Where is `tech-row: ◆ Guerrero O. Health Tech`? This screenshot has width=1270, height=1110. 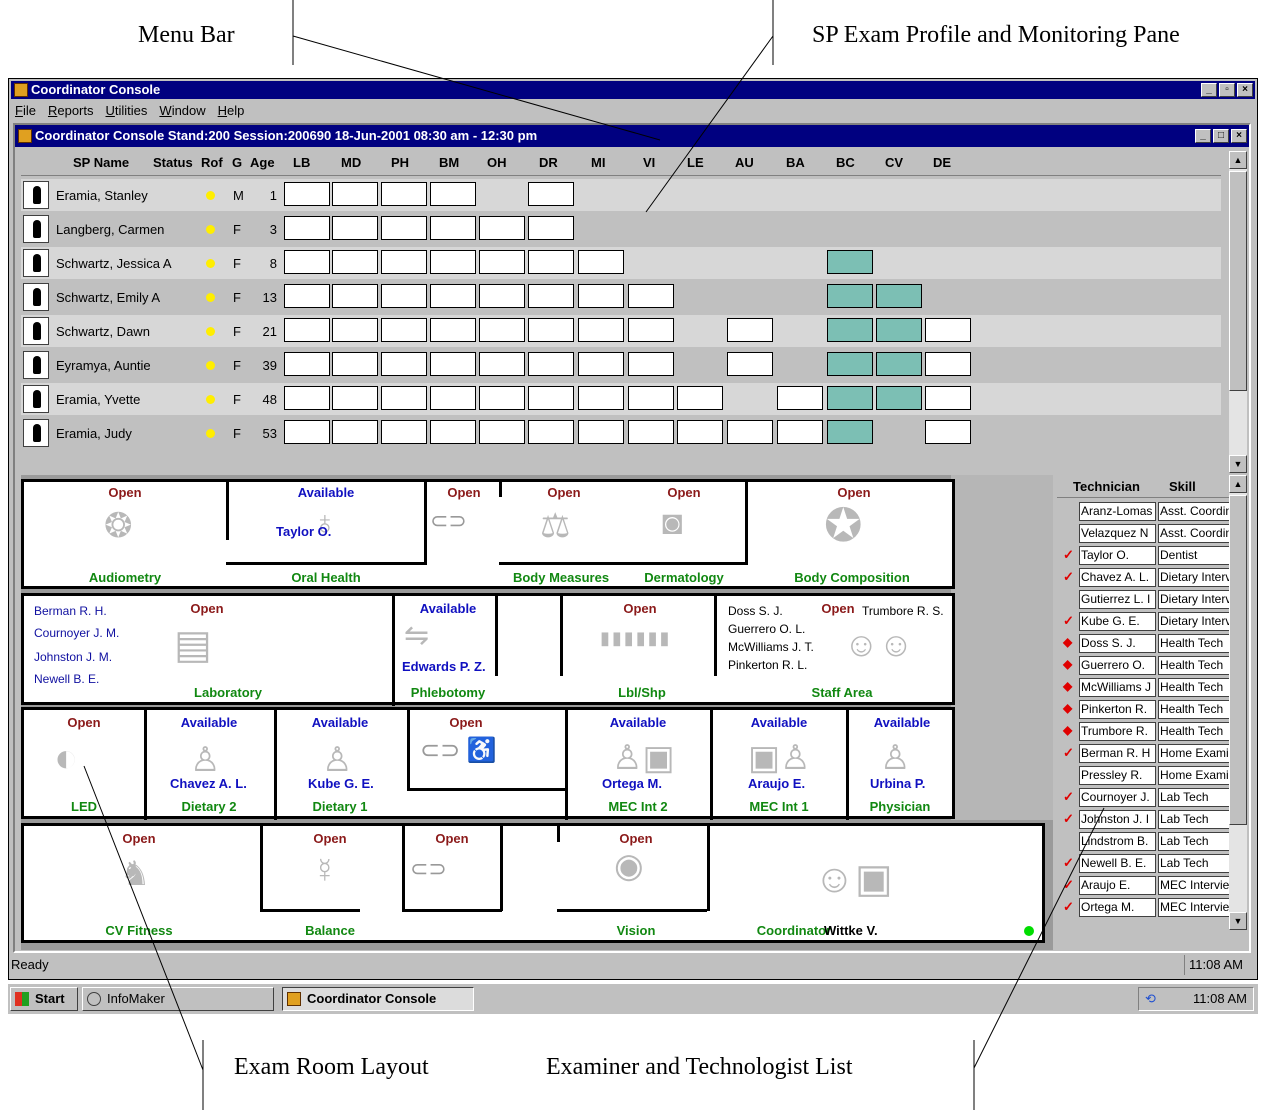 tech-row: ◆ Guerrero O. Health Tech is located at coordinates (1144, 666).